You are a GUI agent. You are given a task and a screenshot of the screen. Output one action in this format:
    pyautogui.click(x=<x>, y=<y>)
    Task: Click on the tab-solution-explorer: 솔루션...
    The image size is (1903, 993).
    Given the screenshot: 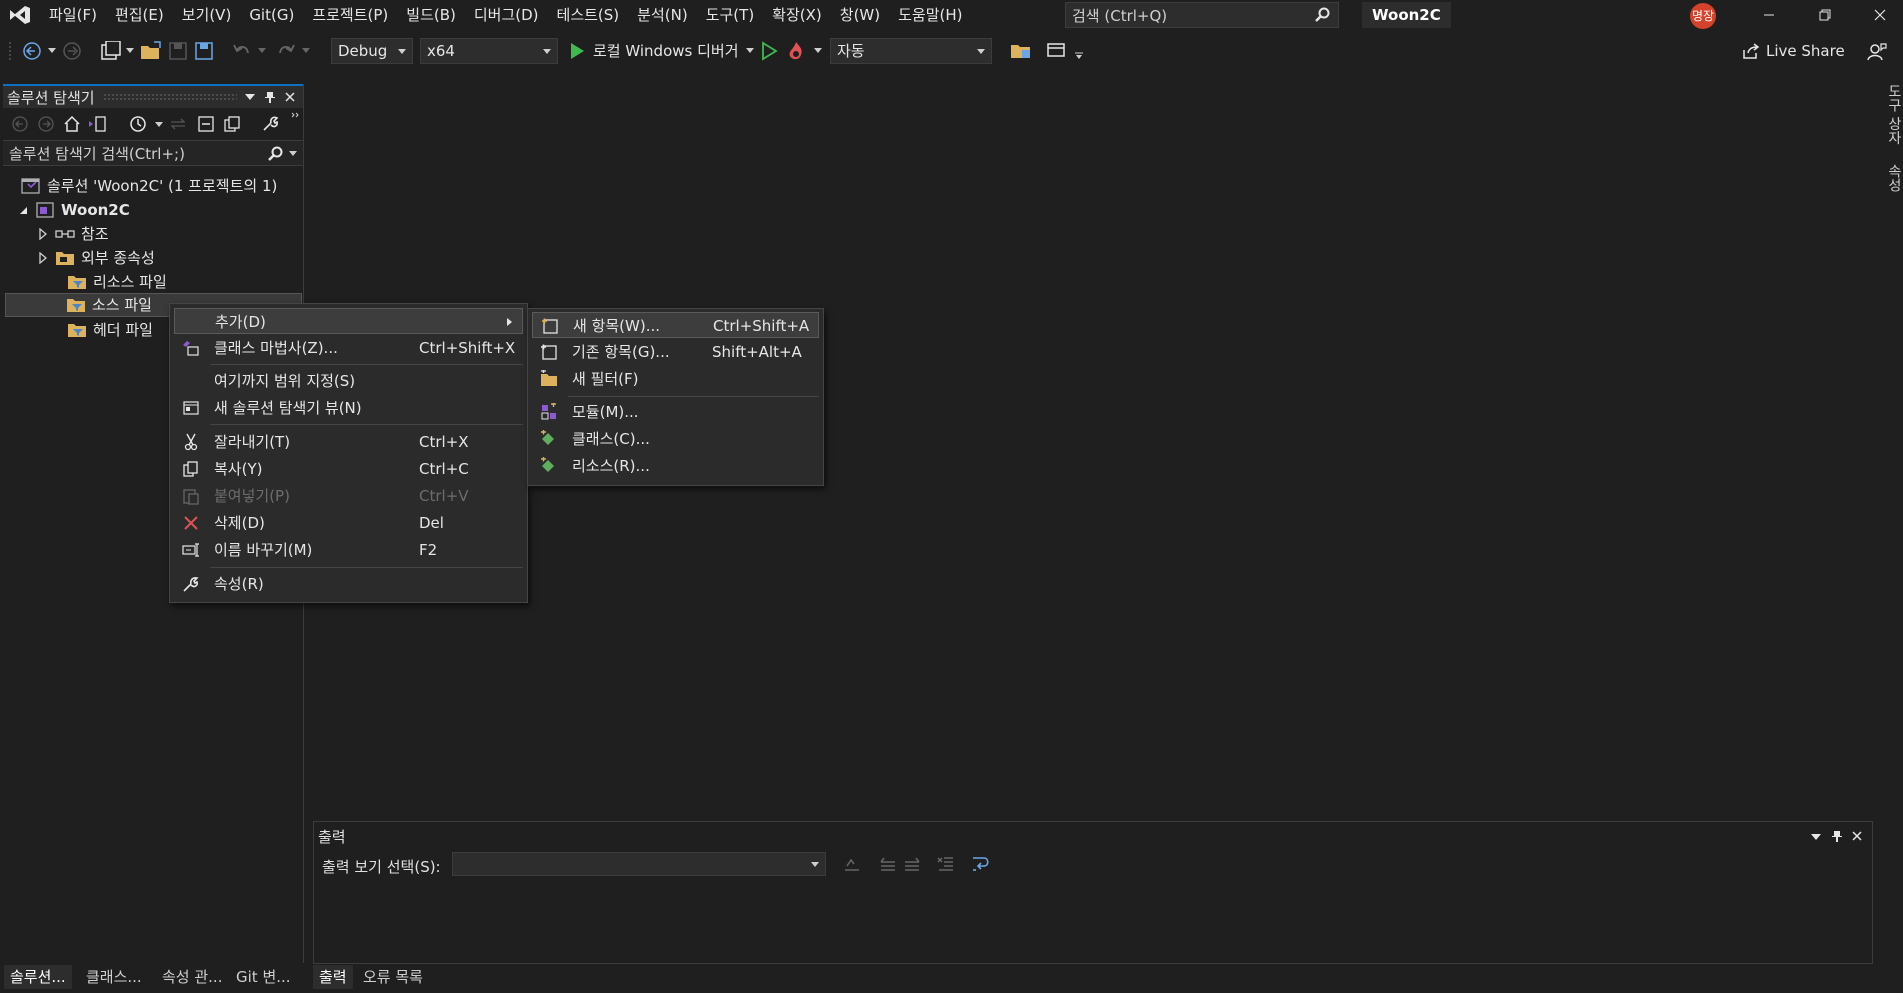 What is the action you would take?
    pyautogui.click(x=38, y=977)
    